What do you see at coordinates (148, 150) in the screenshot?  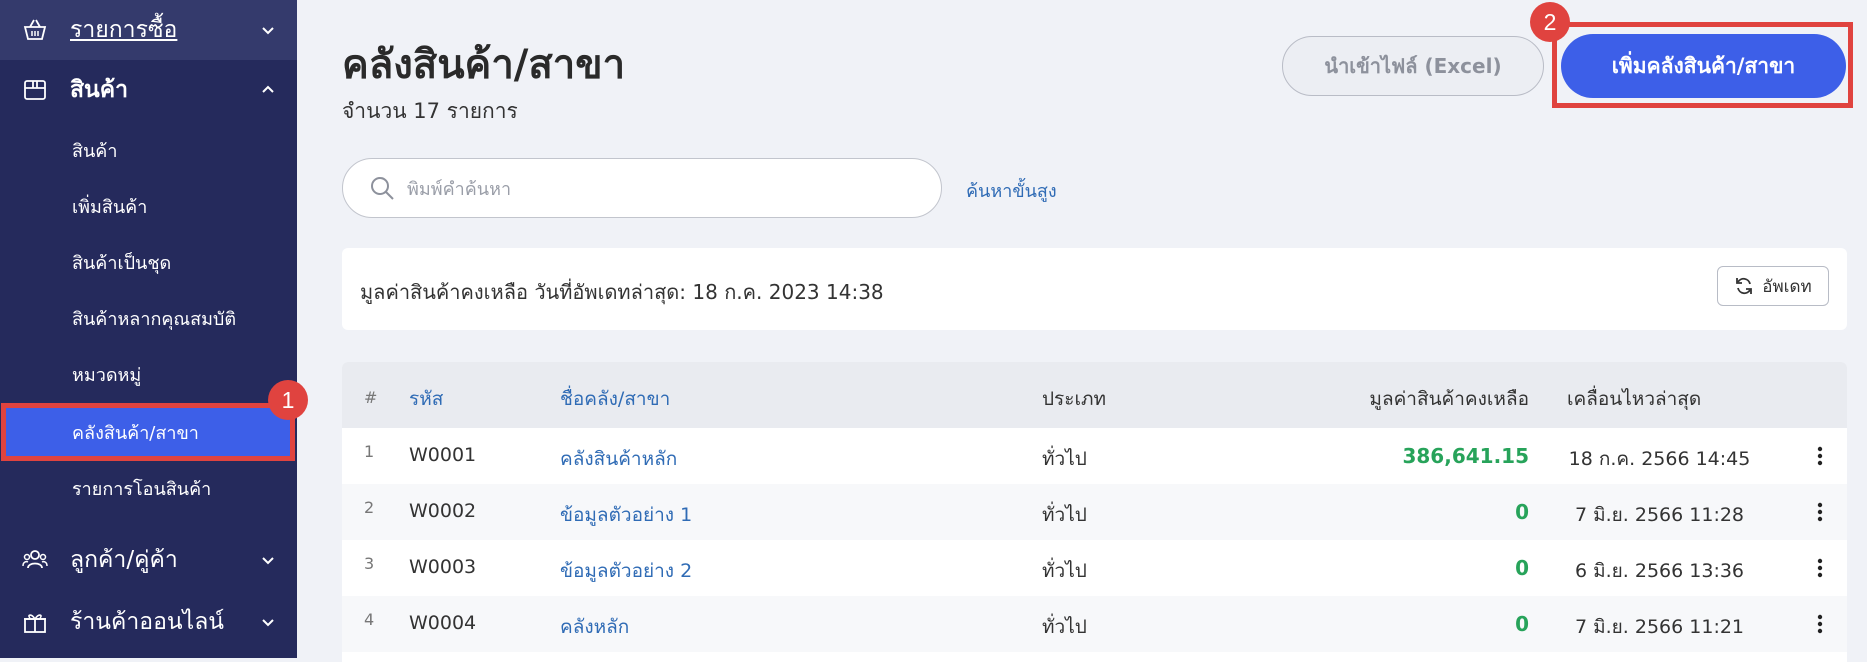 I see `sidebar-subitem-products: สินค้า` at bounding box center [148, 150].